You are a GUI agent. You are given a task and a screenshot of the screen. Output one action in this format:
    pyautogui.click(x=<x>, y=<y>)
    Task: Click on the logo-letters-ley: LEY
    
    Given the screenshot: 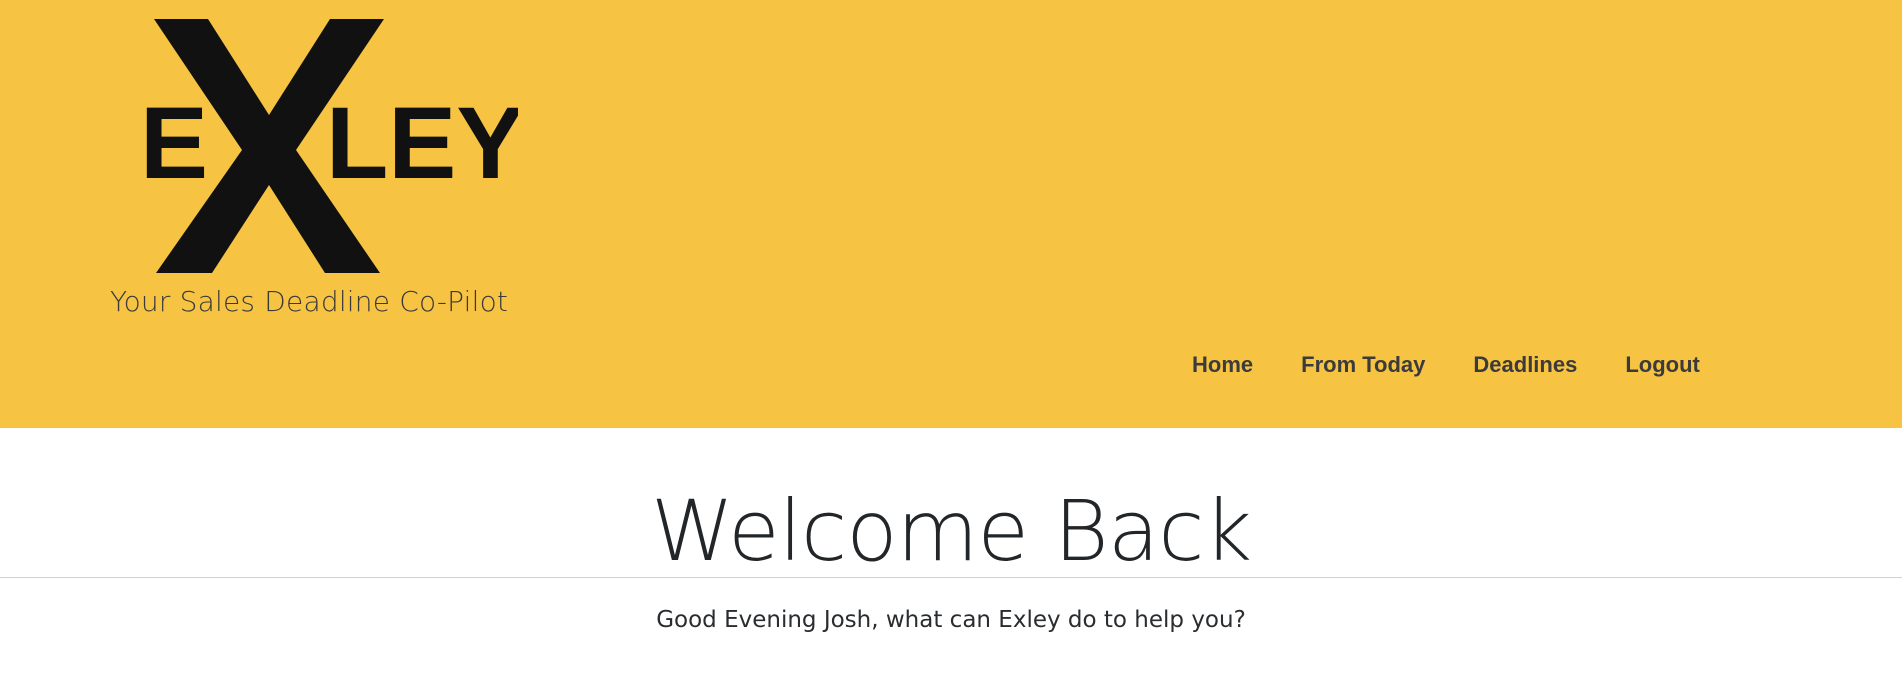 What is the action you would take?
    pyautogui.click(x=422, y=143)
    